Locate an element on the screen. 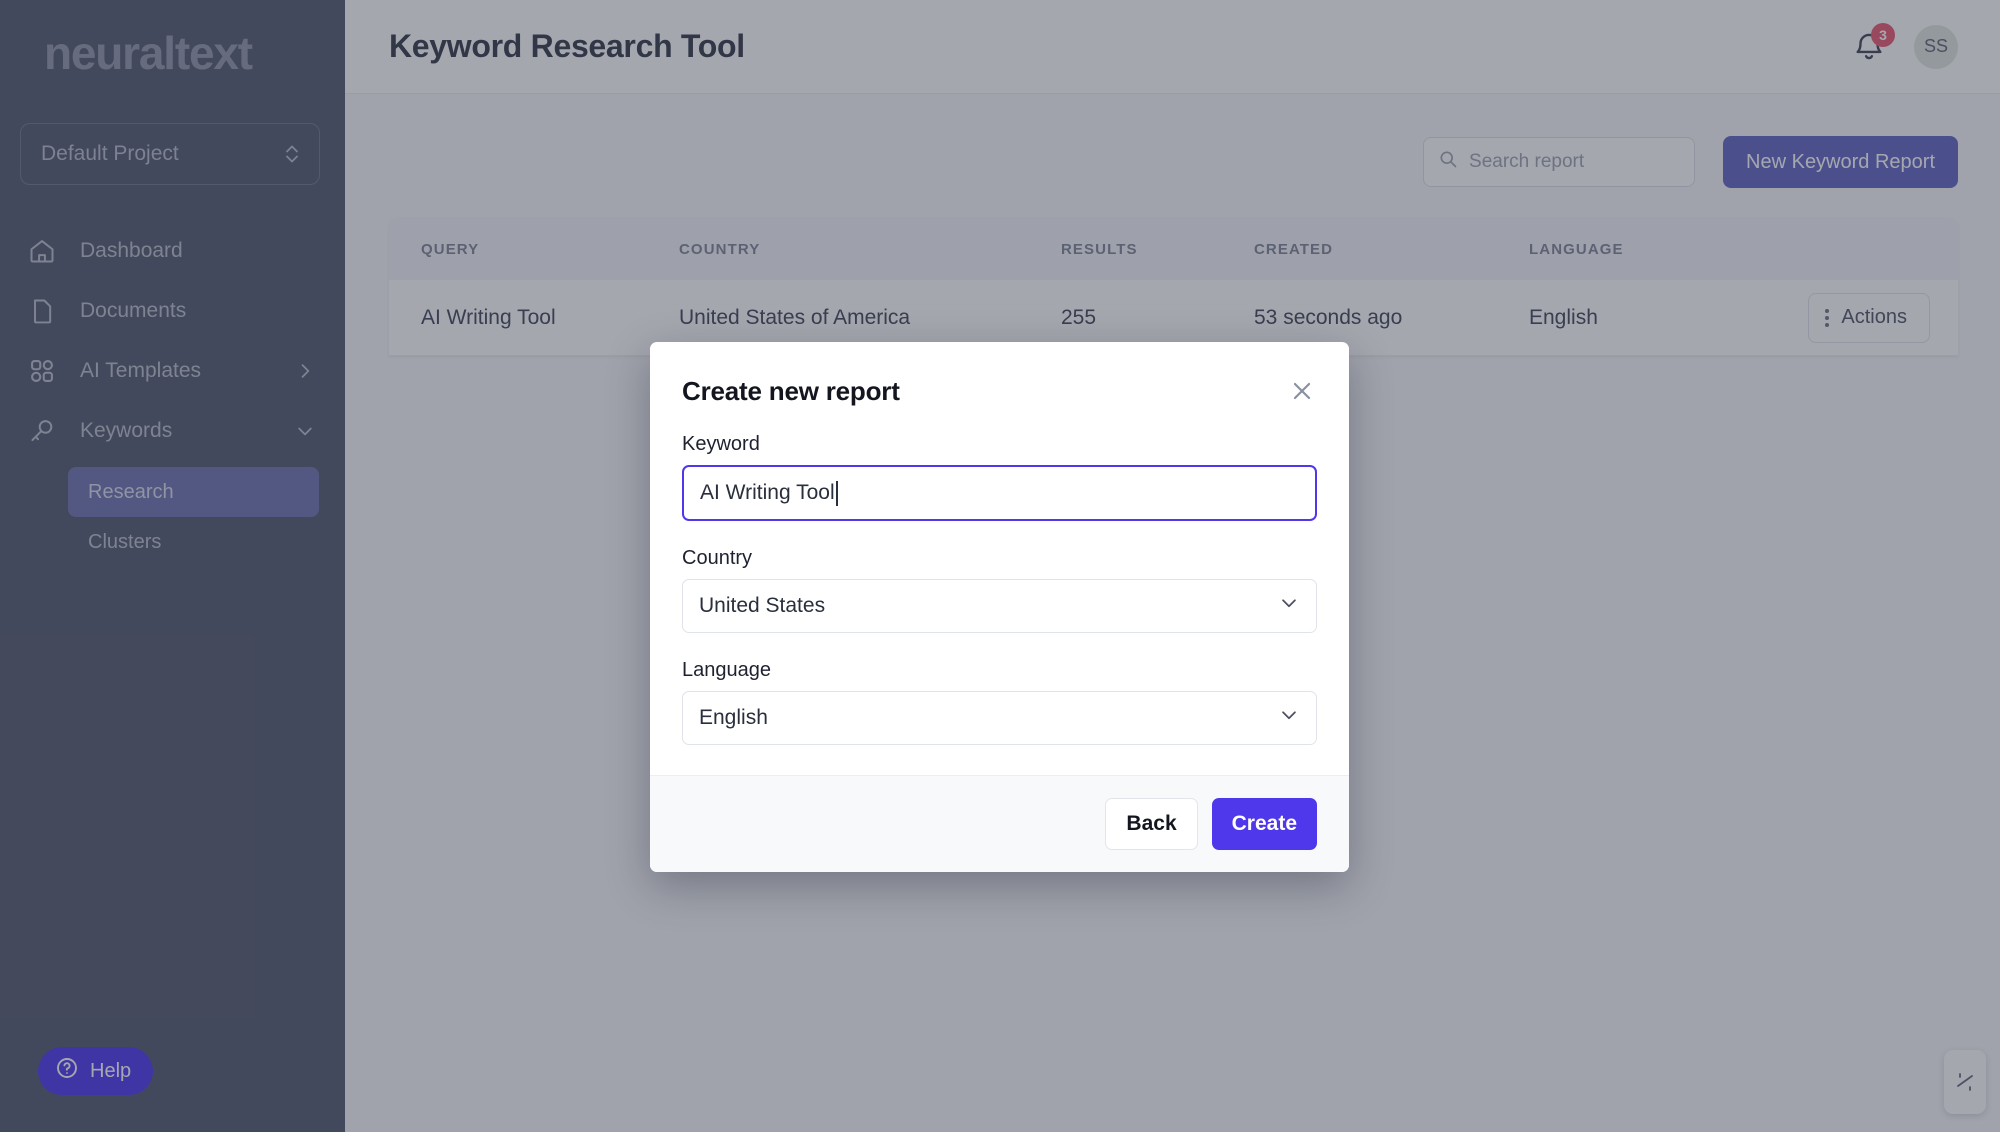 Image resolution: width=2000 pixels, height=1132 pixels. country-field-label: Country is located at coordinates (717, 558).